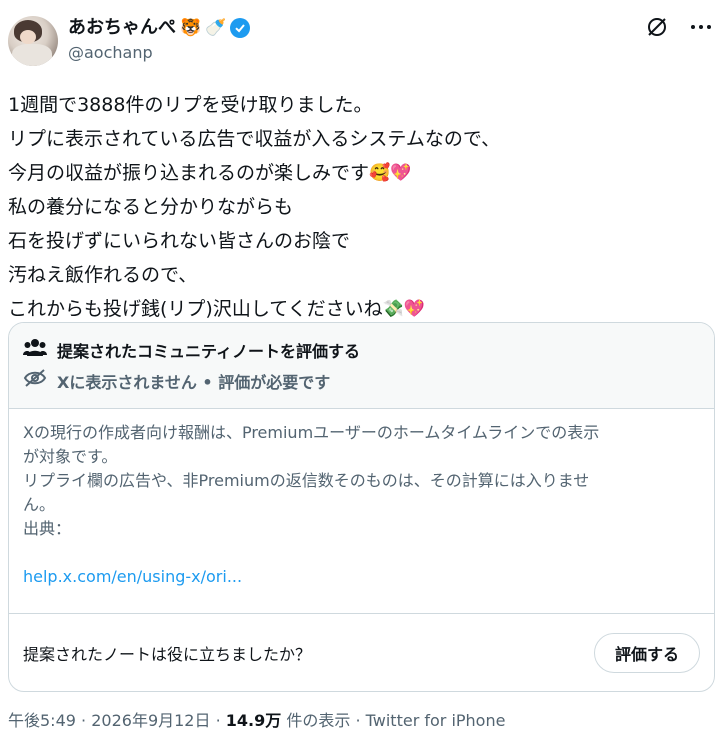 The image size is (728, 742). Describe the element at coordinates (190, 105) in the screenshot. I see `tweet-line: 1週間で3888件のリプを受け取りました。` at that location.